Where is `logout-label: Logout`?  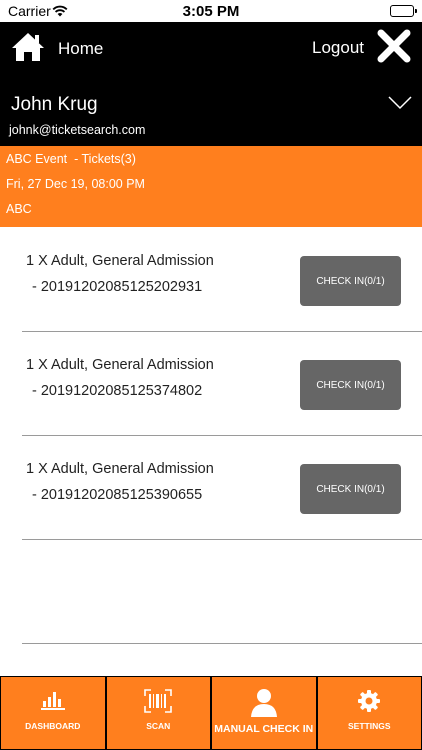
logout-label: Logout is located at coordinates (338, 47).